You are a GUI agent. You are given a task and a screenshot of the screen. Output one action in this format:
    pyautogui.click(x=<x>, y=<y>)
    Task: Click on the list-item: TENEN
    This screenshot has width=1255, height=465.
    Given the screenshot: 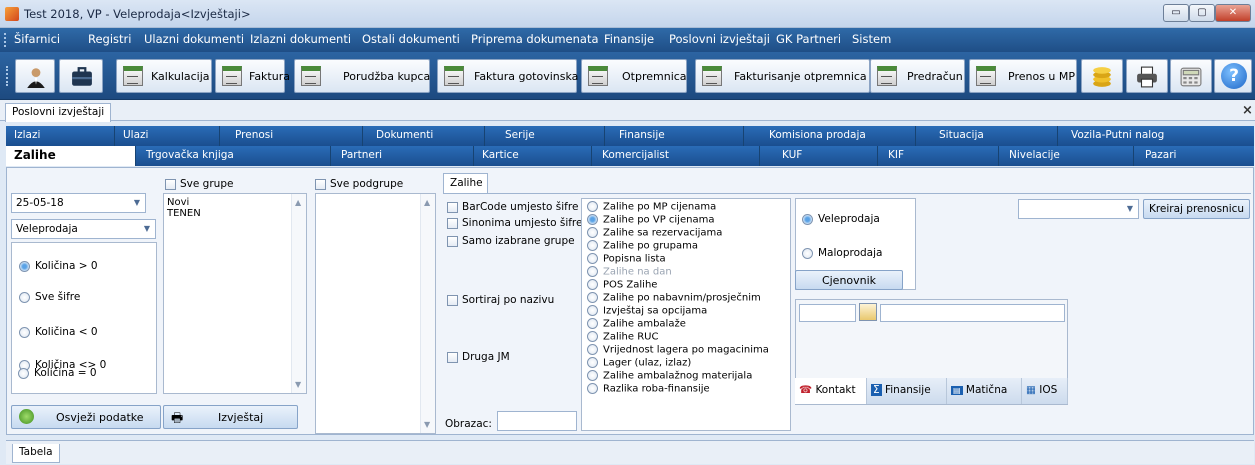 What is the action you would take?
    pyautogui.click(x=184, y=213)
    